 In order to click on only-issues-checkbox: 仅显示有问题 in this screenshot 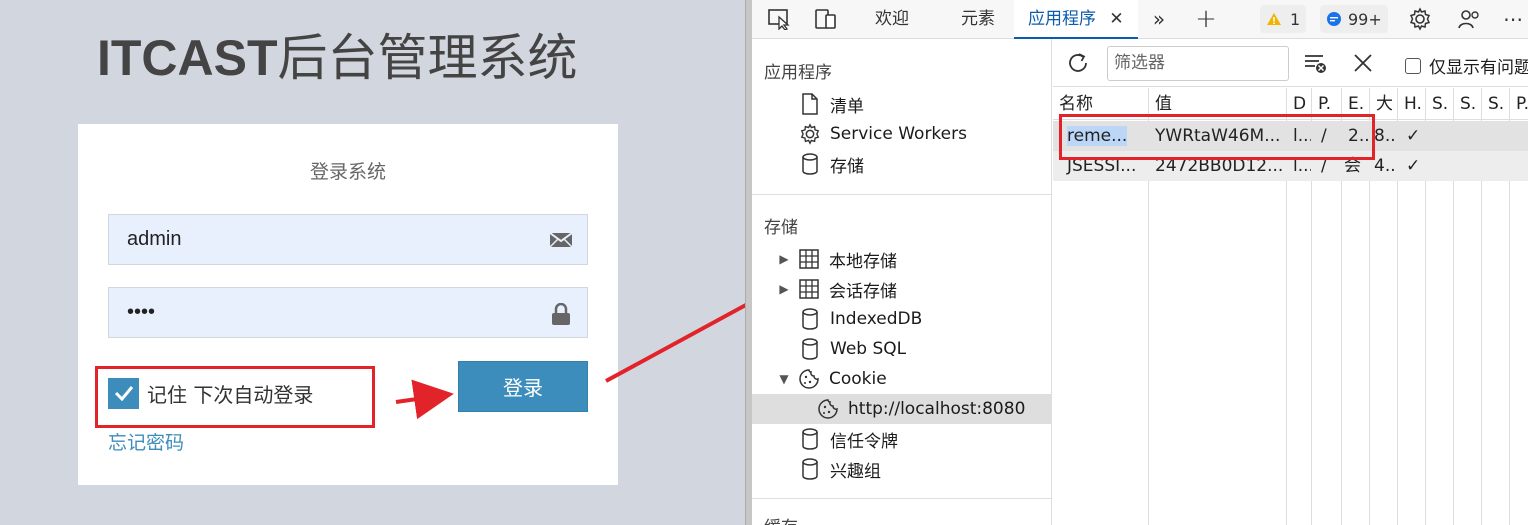, I will do `click(1466, 65)`.